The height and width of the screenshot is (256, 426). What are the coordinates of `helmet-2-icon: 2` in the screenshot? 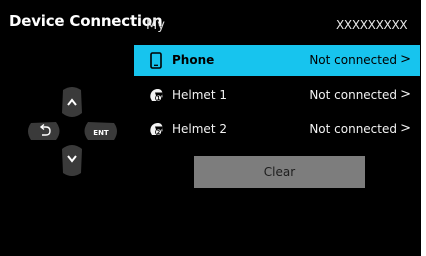 It's located at (156, 129).